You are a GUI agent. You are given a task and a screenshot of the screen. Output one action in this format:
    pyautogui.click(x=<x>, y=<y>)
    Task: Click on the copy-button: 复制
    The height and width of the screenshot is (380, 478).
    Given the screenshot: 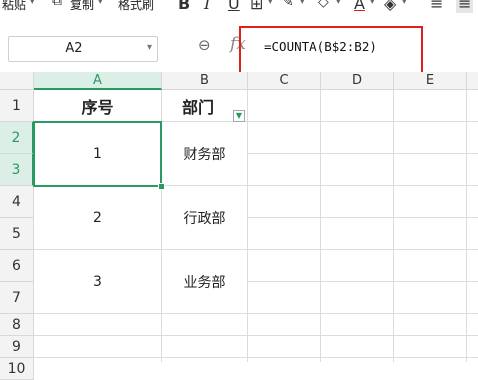 What is the action you would take?
    pyautogui.click(x=82, y=6)
    